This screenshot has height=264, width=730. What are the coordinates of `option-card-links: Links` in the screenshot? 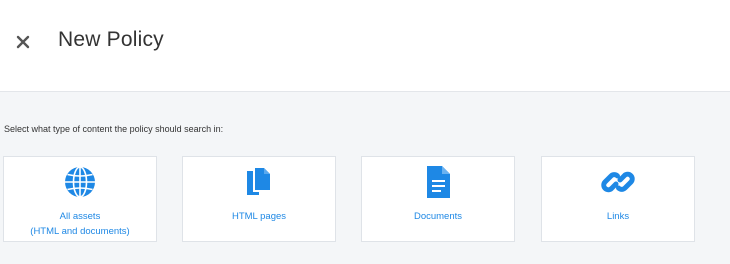 It's located at (618, 199).